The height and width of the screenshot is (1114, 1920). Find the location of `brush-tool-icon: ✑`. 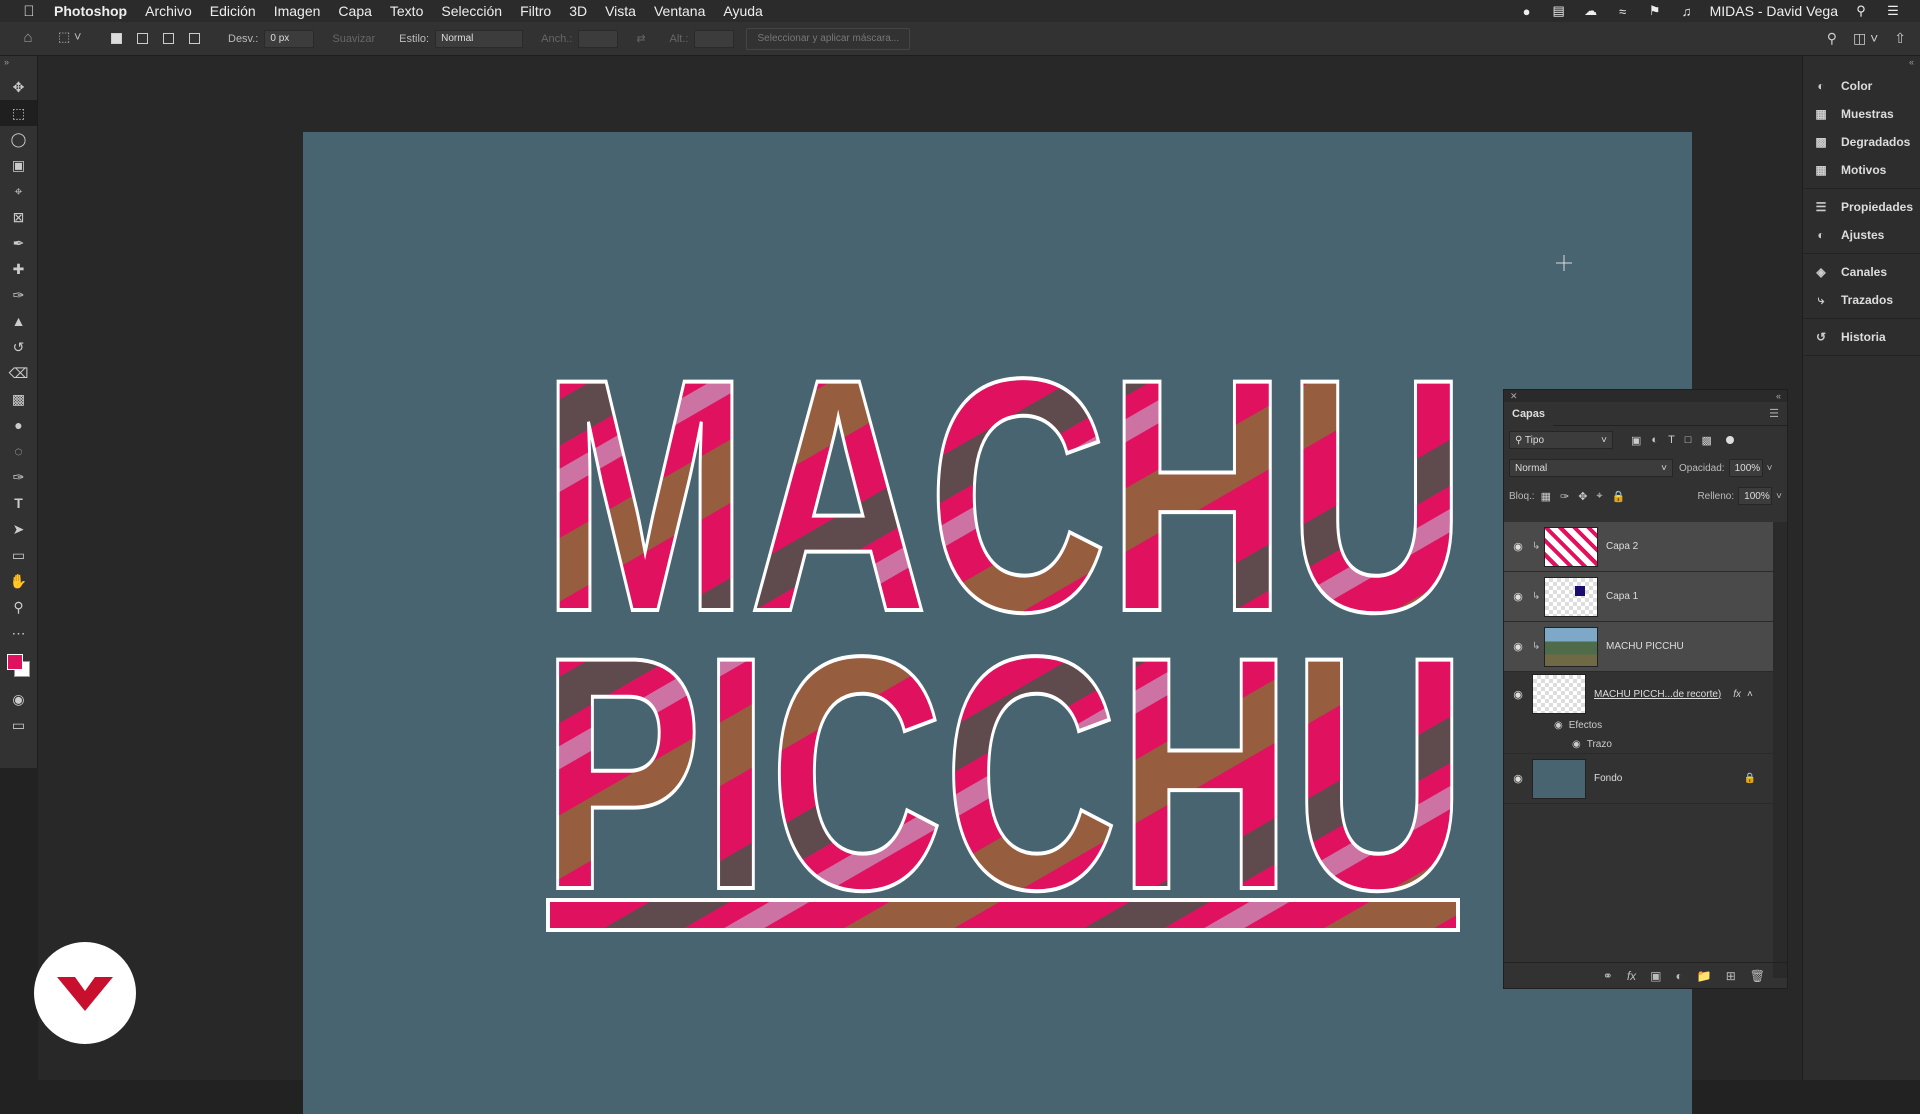

brush-tool-icon: ✑ is located at coordinates (18, 295).